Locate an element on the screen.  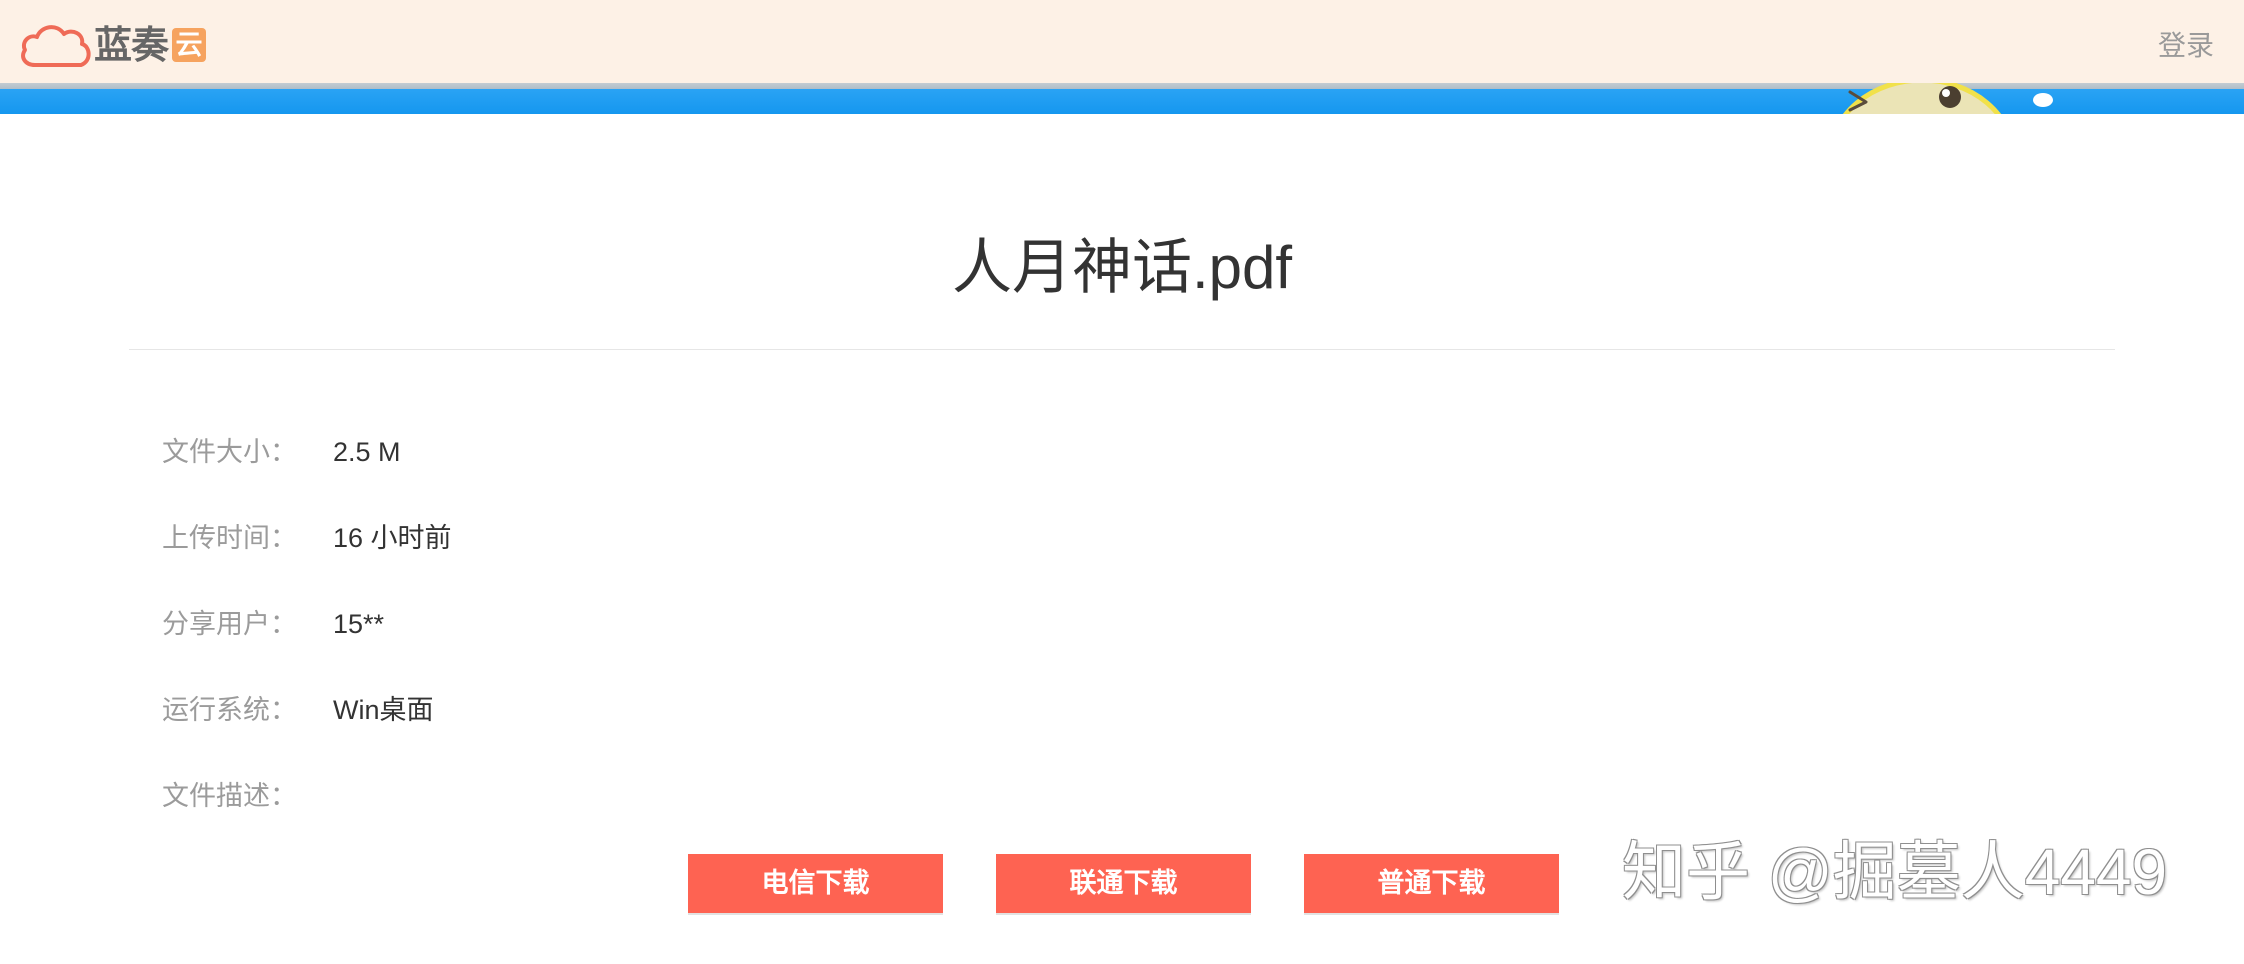
cloud-logo-icon is located at coordinates (56, 46).